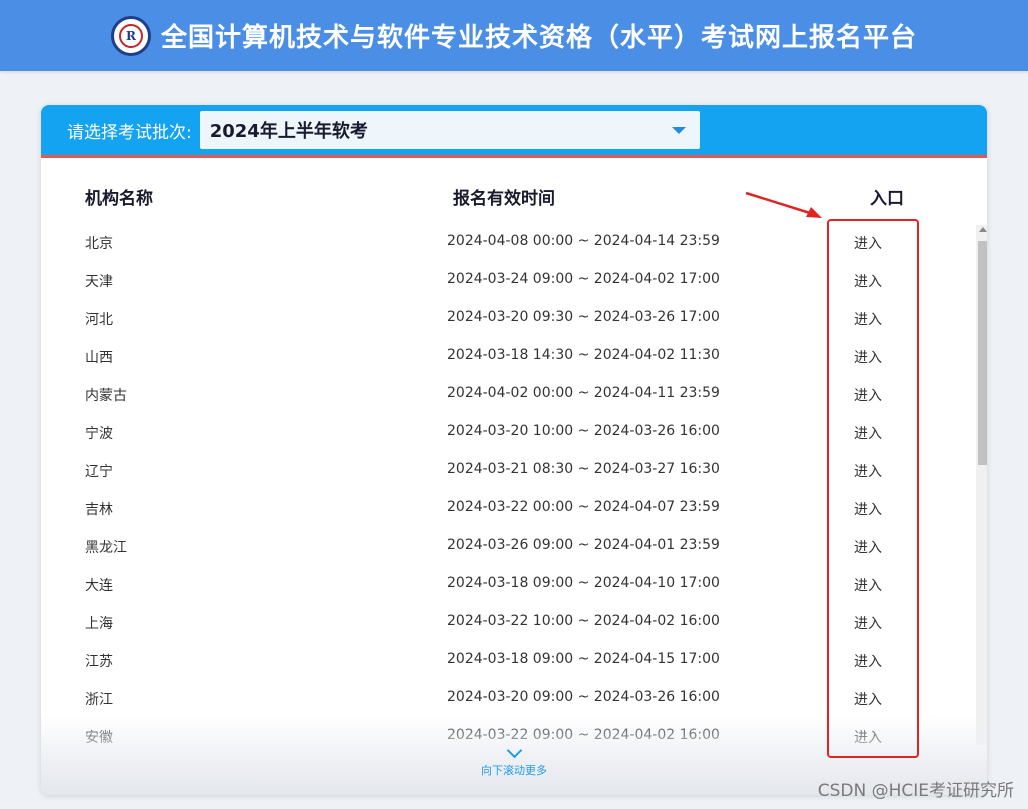  What do you see at coordinates (99, 320) in the screenshot?
I see `institution-name: 河北` at bounding box center [99, 320].